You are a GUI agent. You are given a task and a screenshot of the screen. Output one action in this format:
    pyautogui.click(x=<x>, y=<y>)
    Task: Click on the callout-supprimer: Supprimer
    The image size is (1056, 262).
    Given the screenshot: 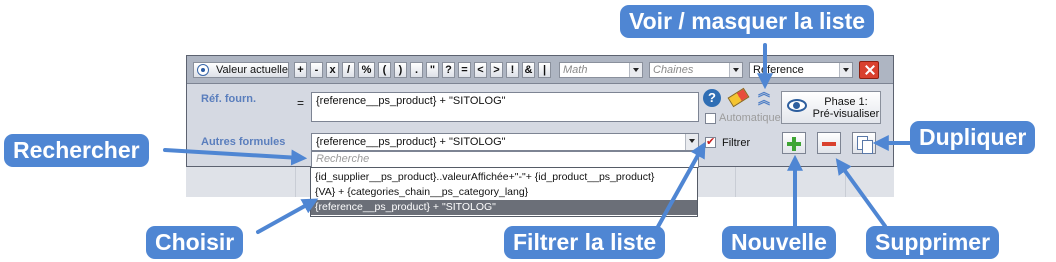 What is the action you would take?
    pyautogui.click(x=933, y=242)
    